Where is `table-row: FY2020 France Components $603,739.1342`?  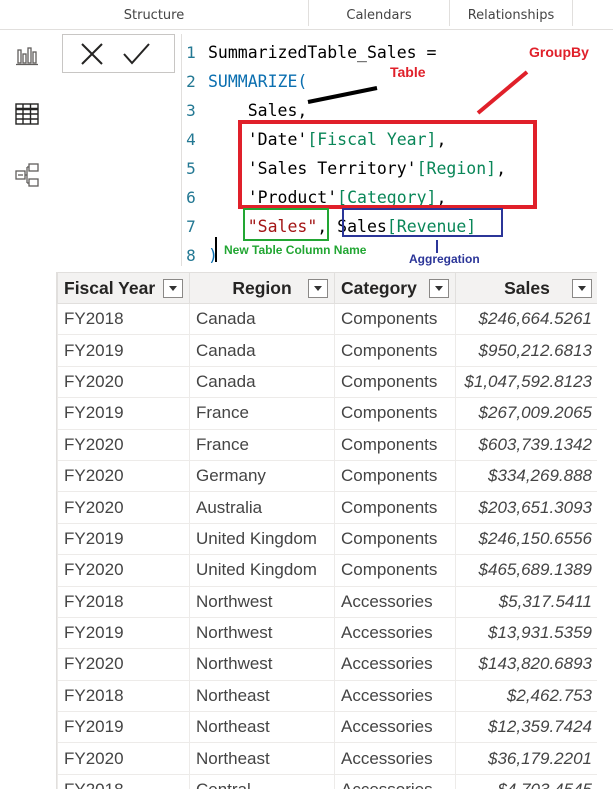 table-row: FY2020 France Components $603,739.1342 is located at coordinates (327, 444).